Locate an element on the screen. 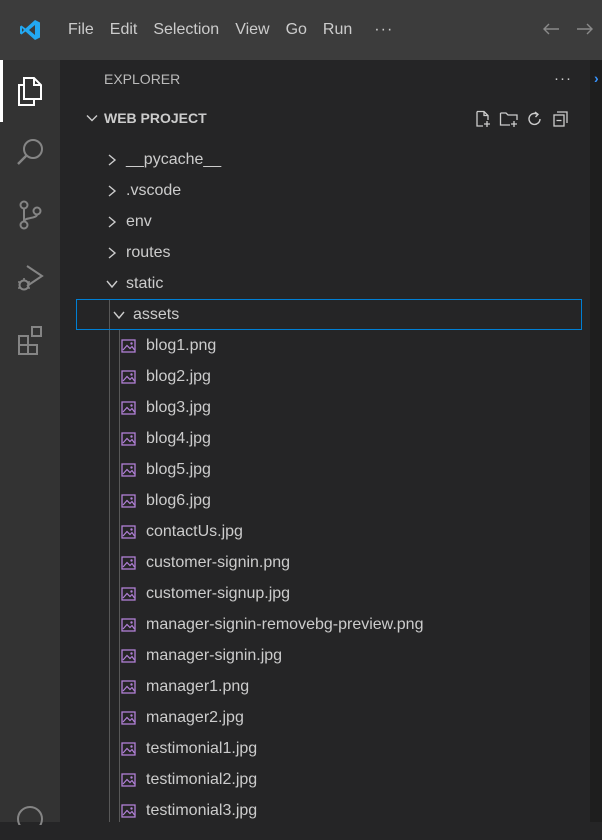 The image size is (602, 840). file-row: blog4.jpg is located at coordinates (325, 438).